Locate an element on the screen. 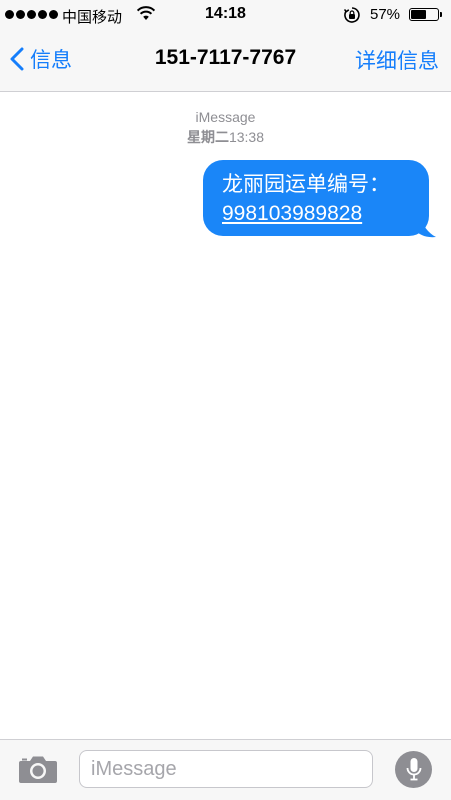 Image resolution: width=451 pixels, height=800 pixels. camera-button is located at coordinates (38, 771).